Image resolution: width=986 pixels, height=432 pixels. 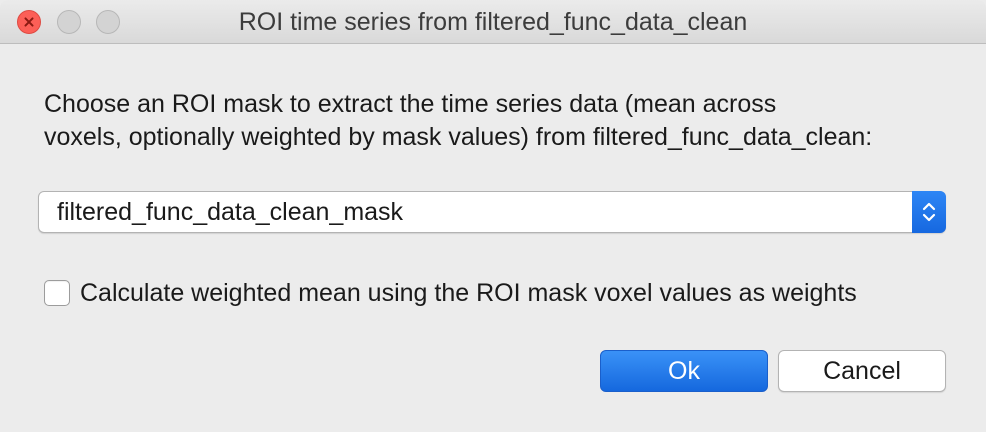 I want to click on weighted-mean-checkbox, so click(x=57, y=293).